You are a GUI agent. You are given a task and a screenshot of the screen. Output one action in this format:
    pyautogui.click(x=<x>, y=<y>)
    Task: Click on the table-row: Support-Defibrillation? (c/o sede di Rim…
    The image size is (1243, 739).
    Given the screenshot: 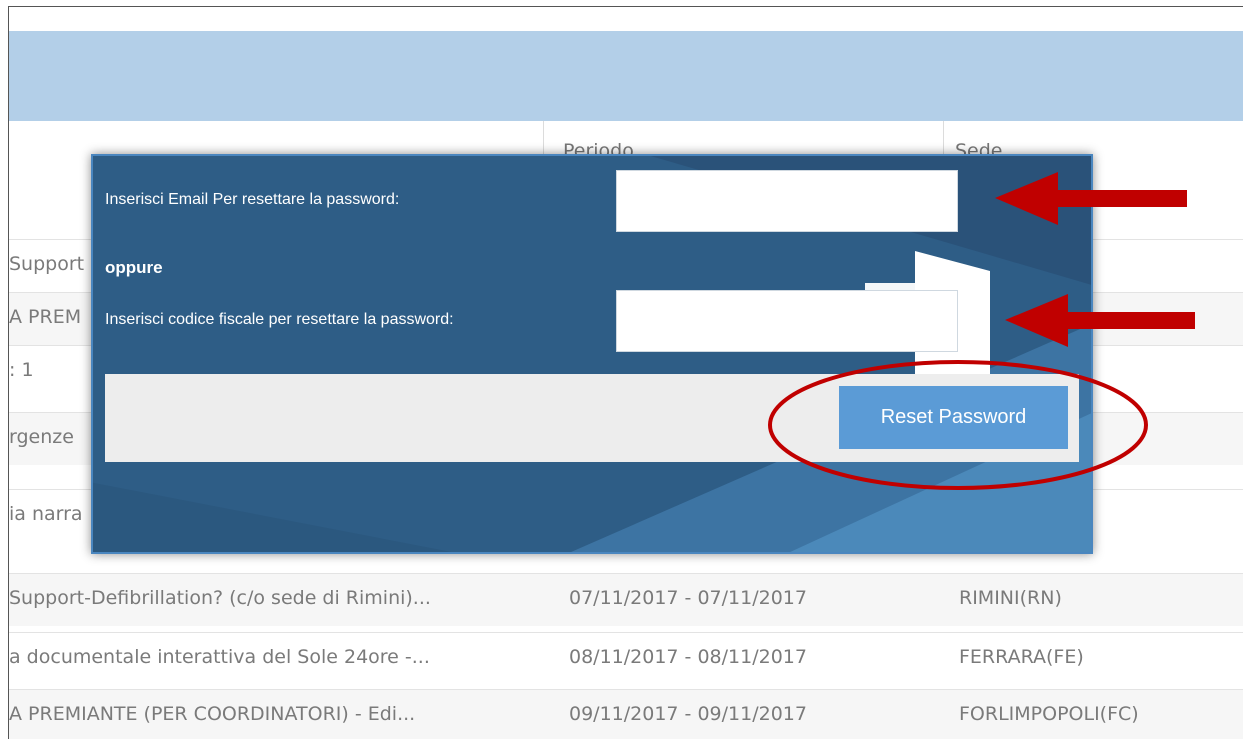 What is the action you would take?
    pyautogui.click(x=626, y=599)
    